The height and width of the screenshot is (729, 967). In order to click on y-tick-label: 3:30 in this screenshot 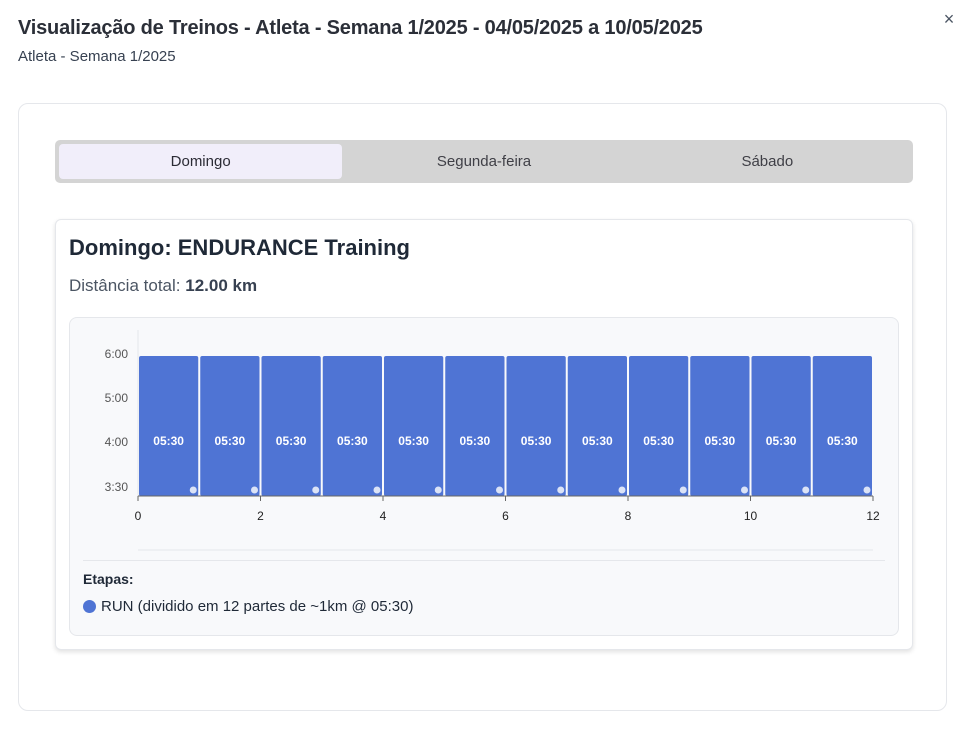, I will do `click(117, 487)`.